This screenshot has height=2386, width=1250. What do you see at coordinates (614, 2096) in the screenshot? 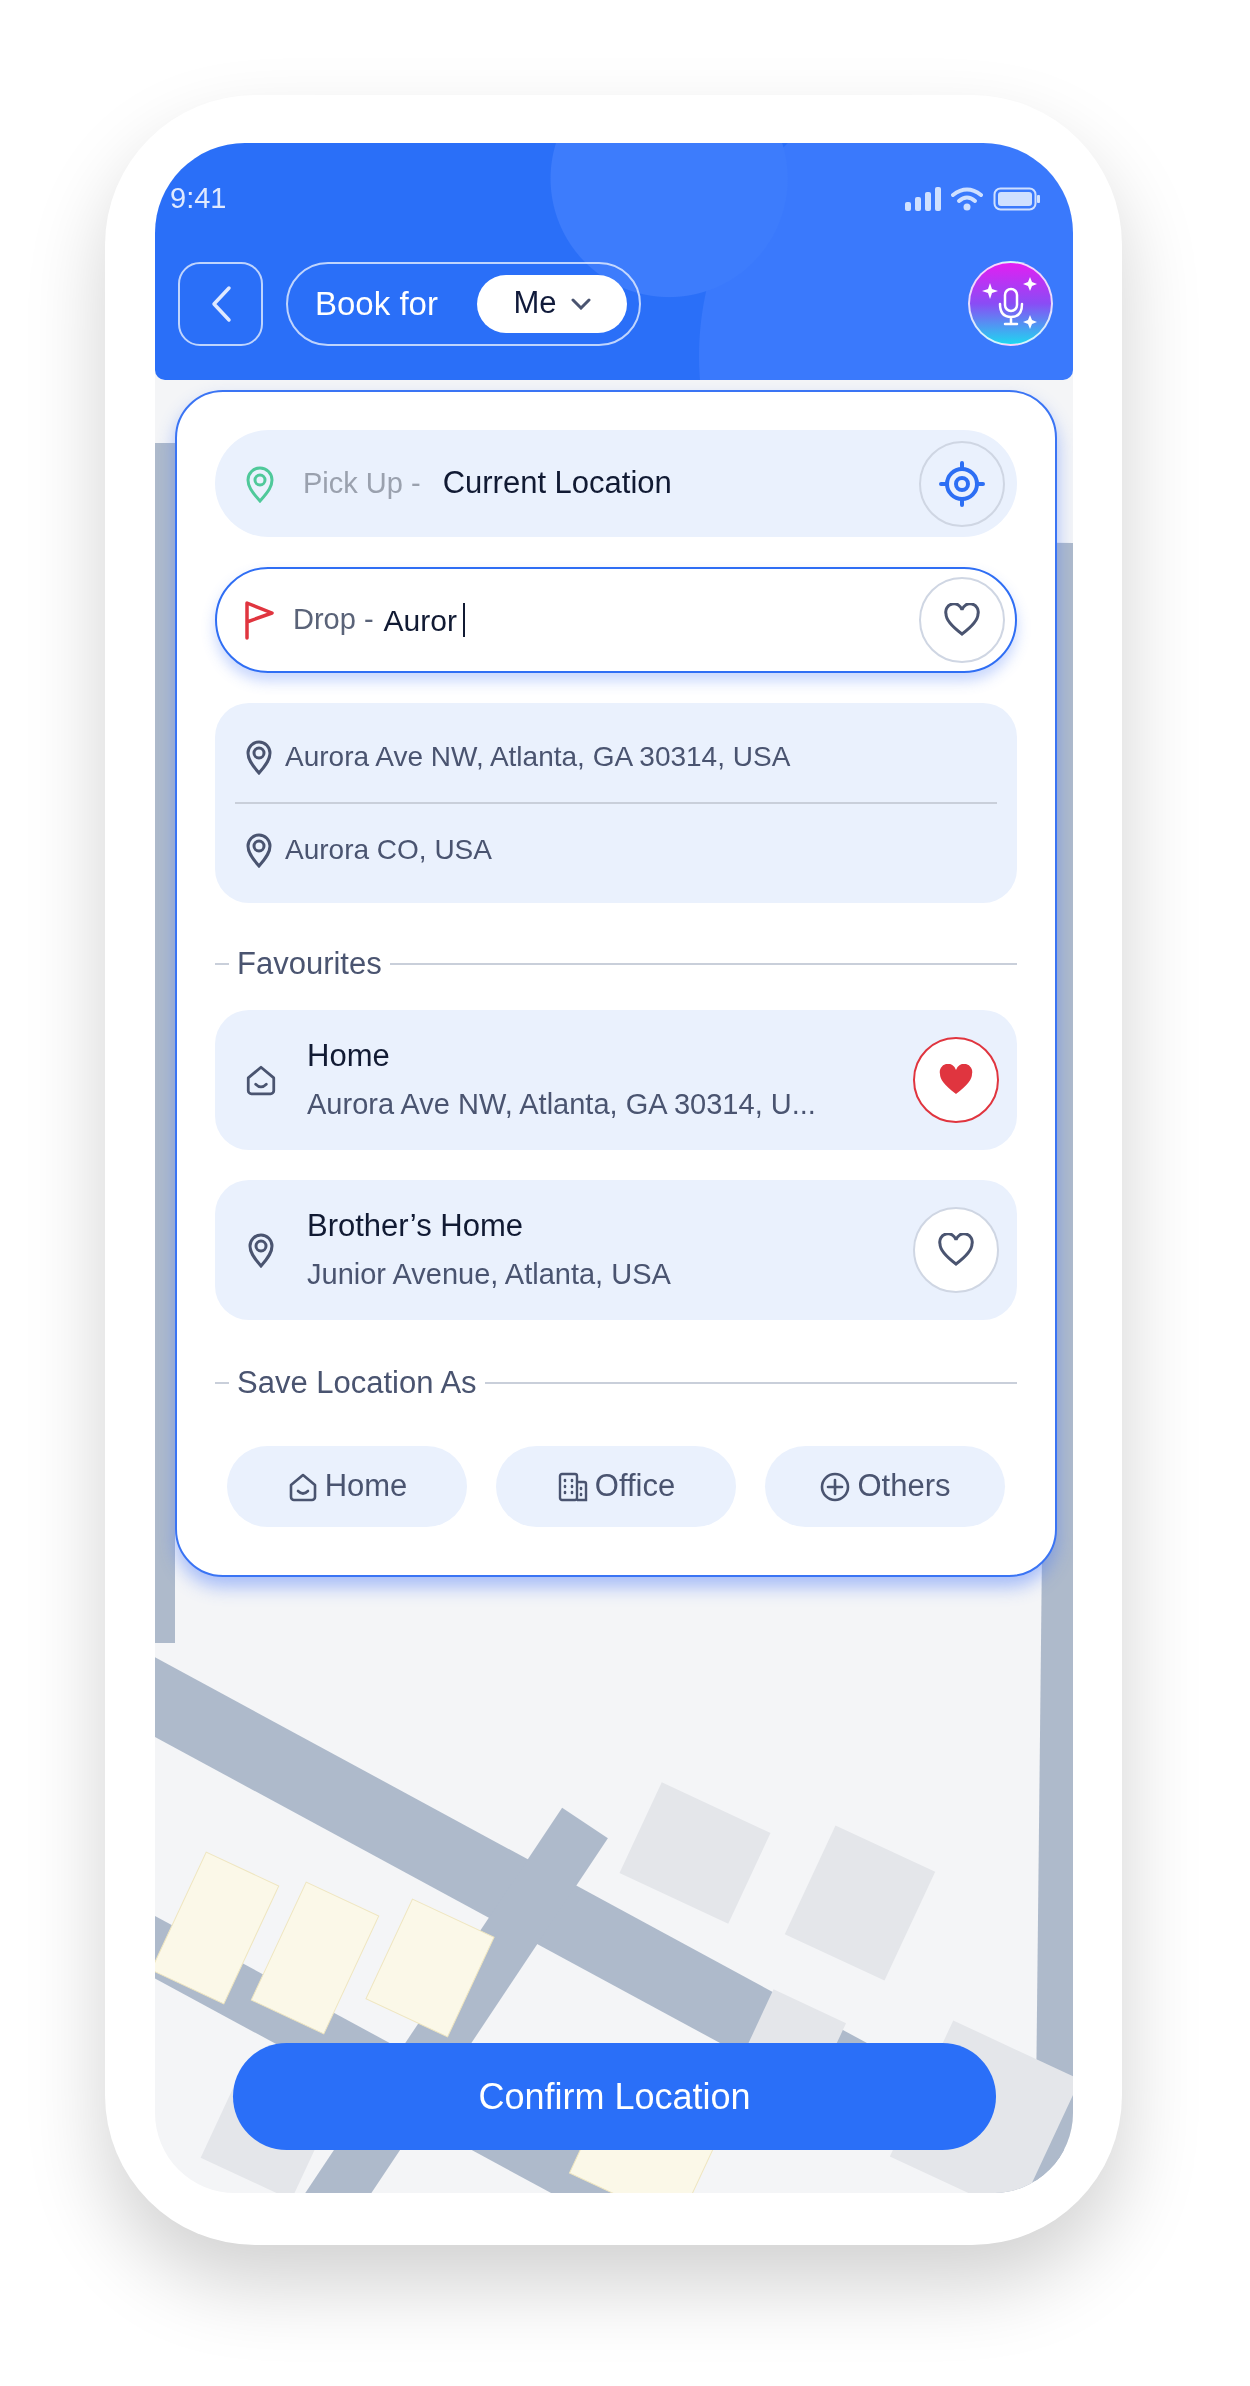
I see `confirm-location-button: Confirm Location` at bounding box center [614, 2096].